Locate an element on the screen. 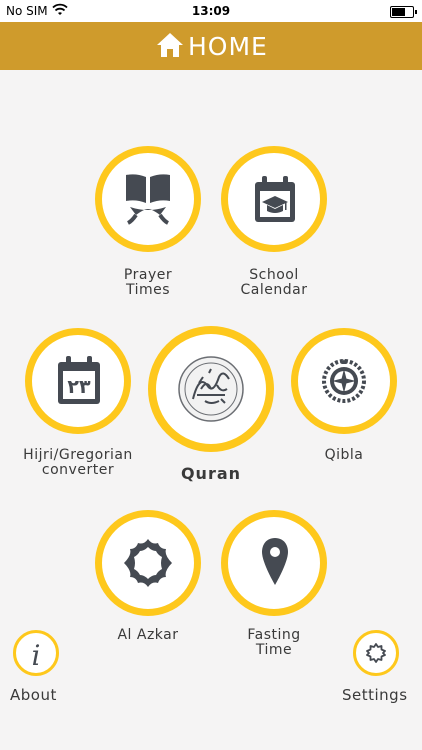  school-calendar-button is located at coordinates (274, 199).